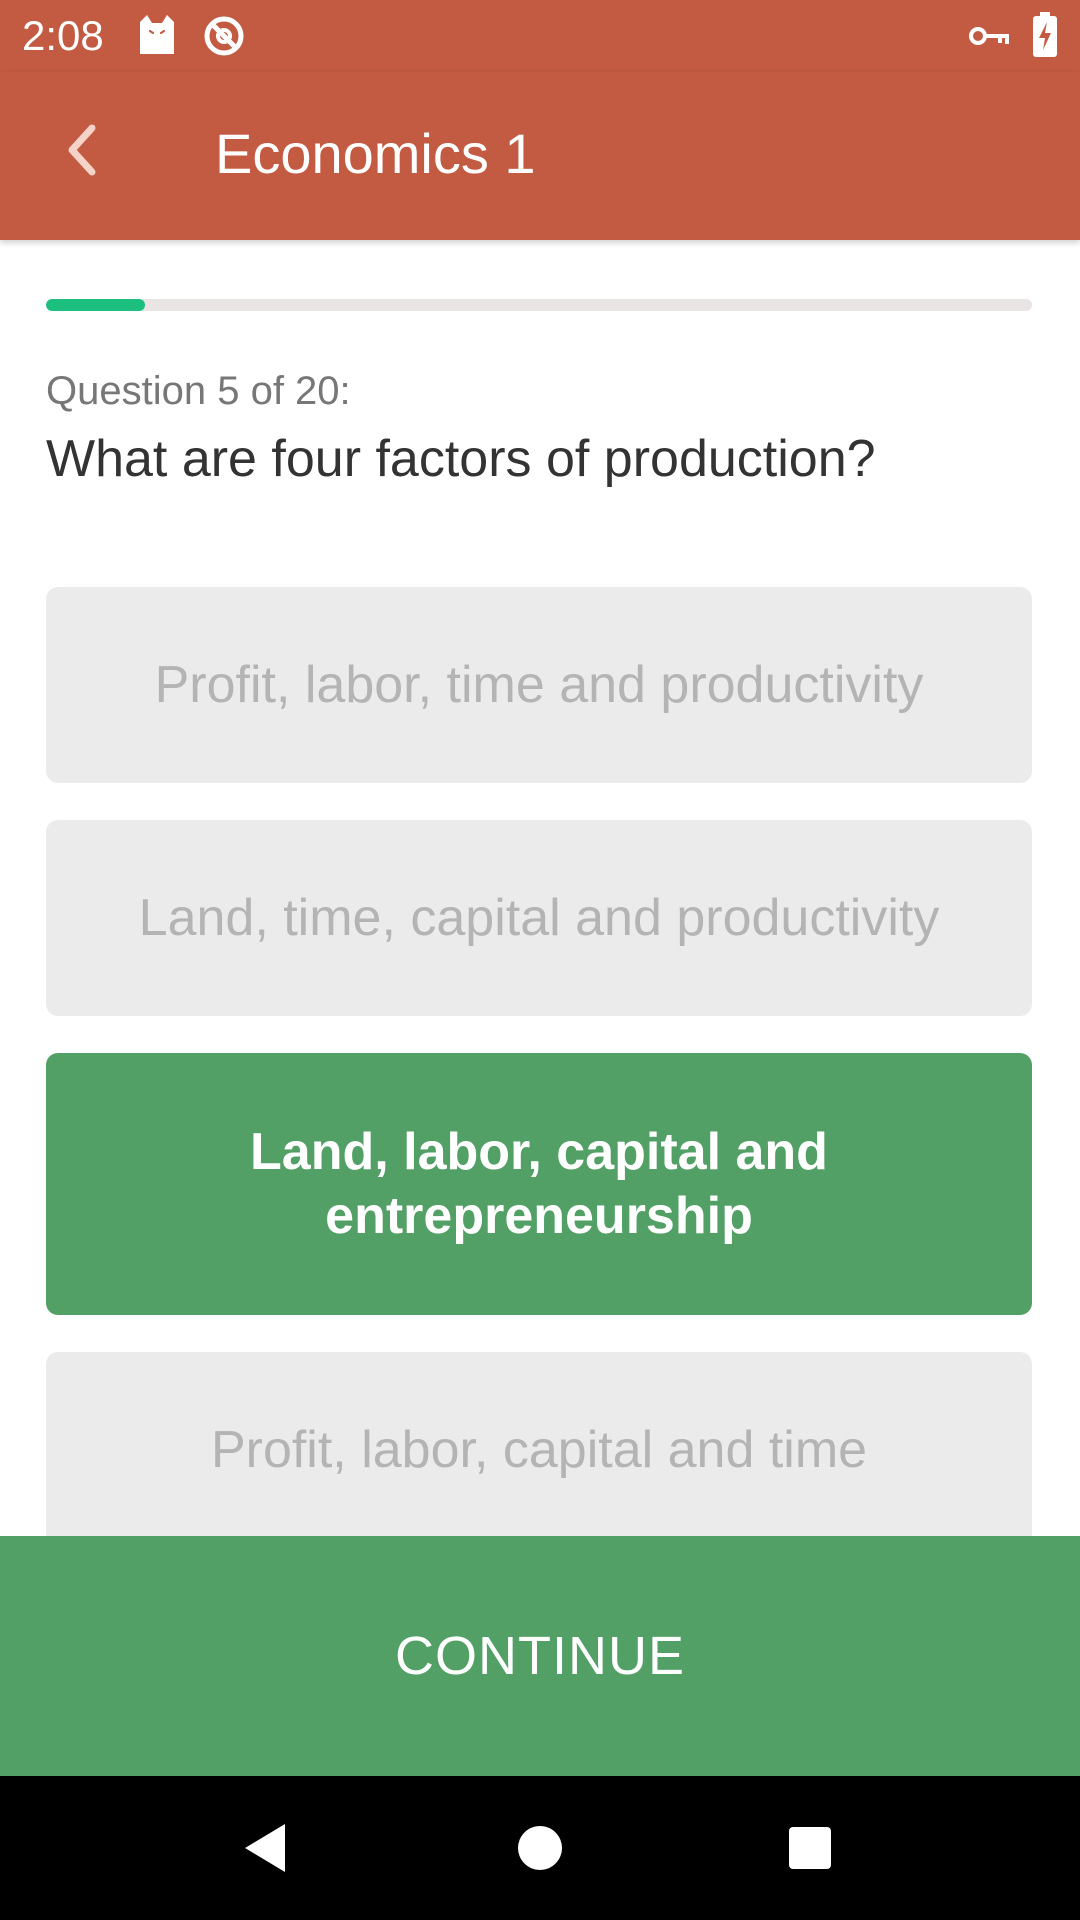 Image resolution: width=1080 pixels, height=1920 pixels. I want to click on home-circle-icon, so click(540, 1848).